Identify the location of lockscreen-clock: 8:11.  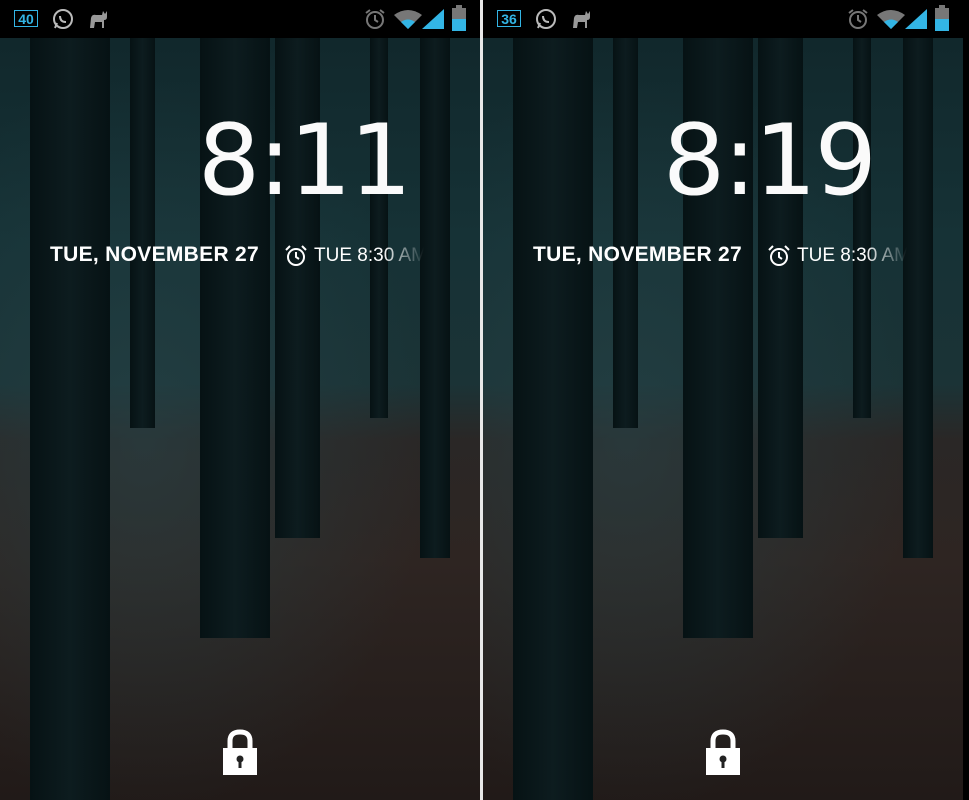
(304, 161).